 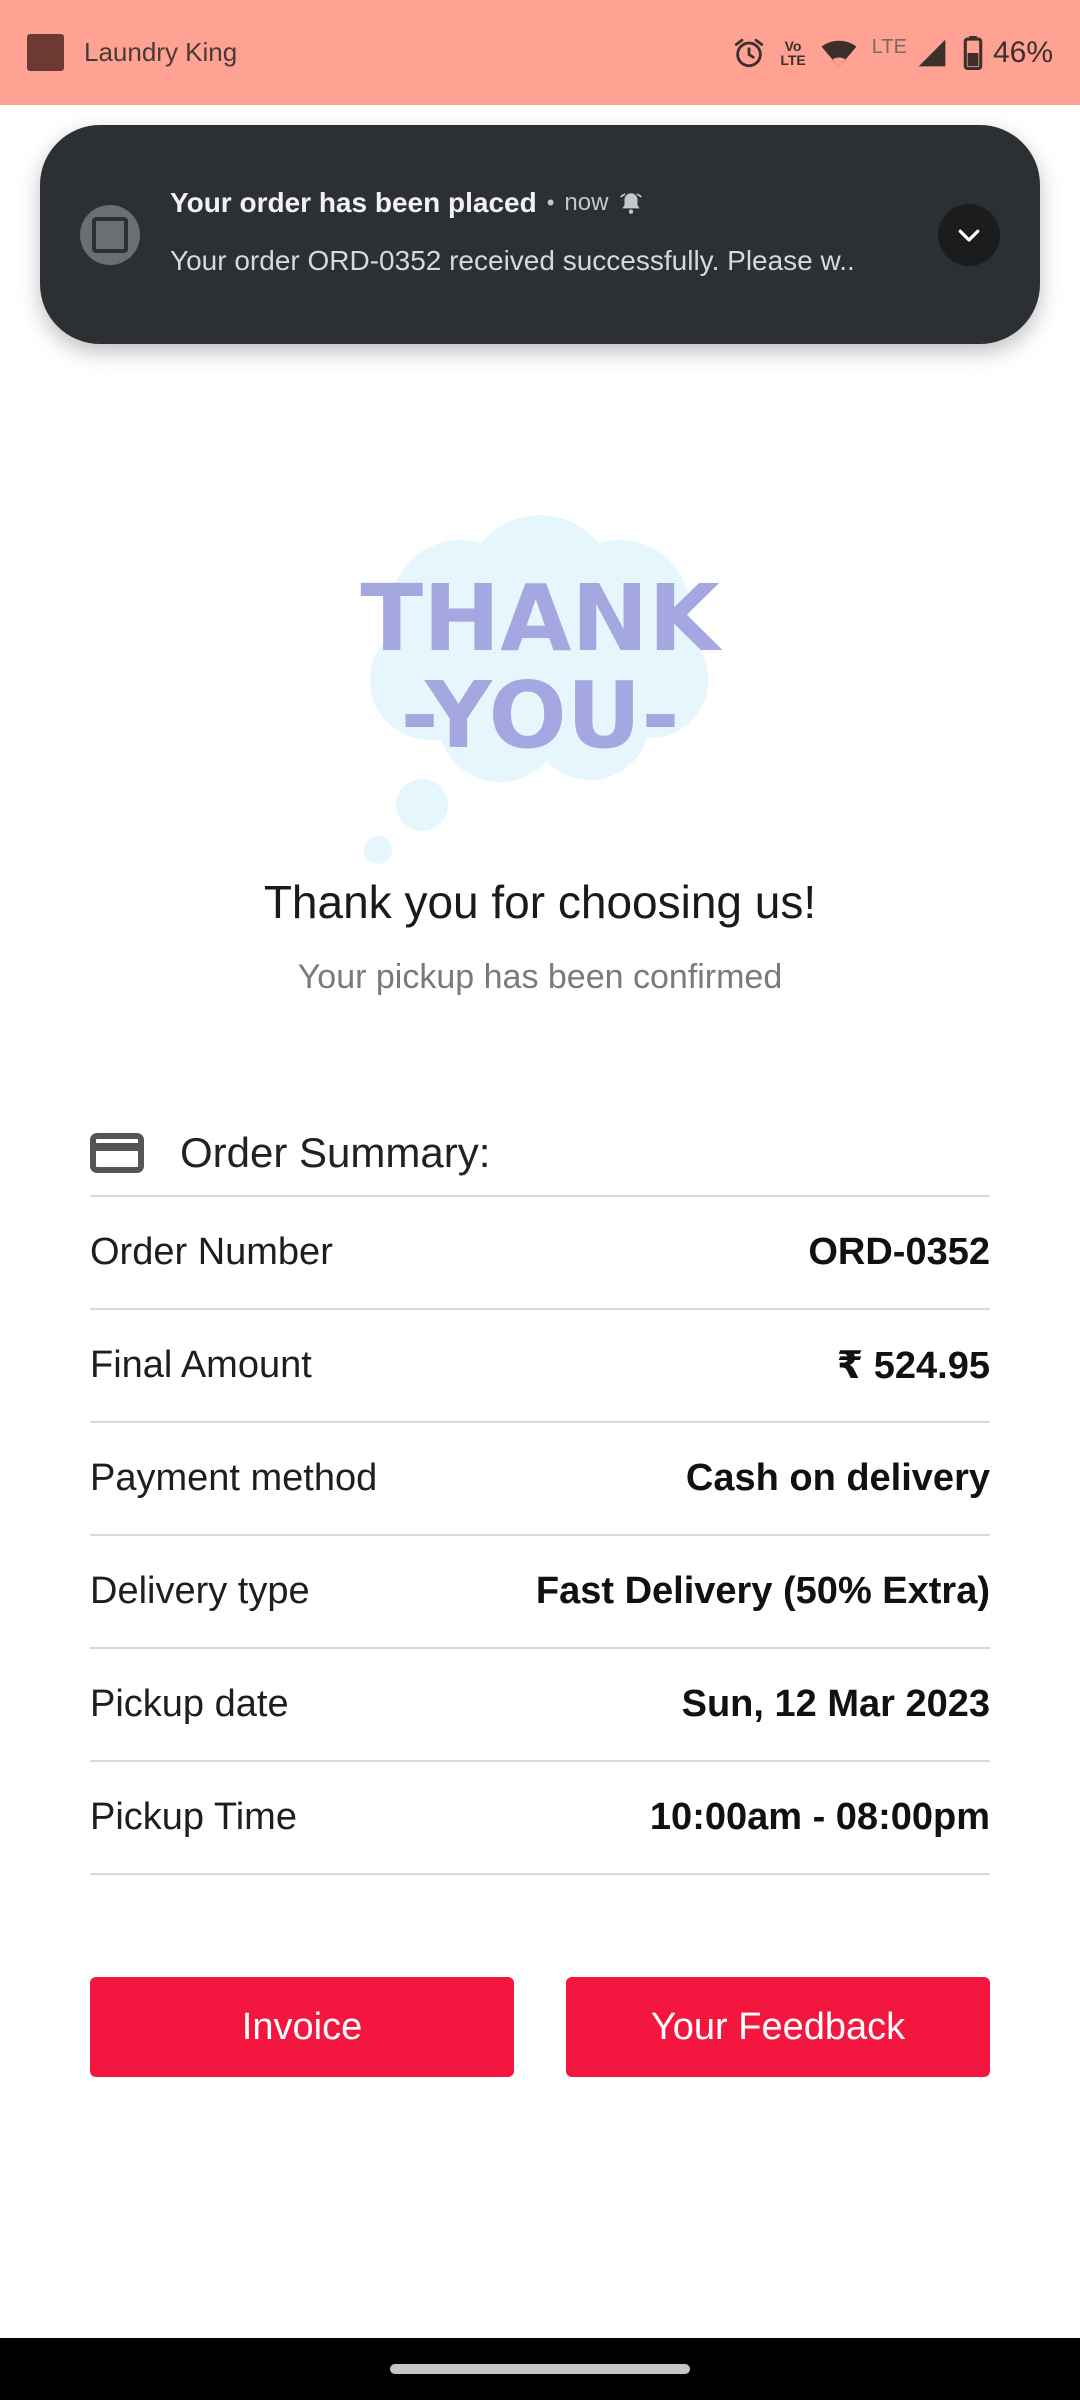 What do you see at coordinates (540, 1253) in the screenshot?
I see `summary-row-order-number: Order Number ORD-0352` at bounding box center [540, 1253].